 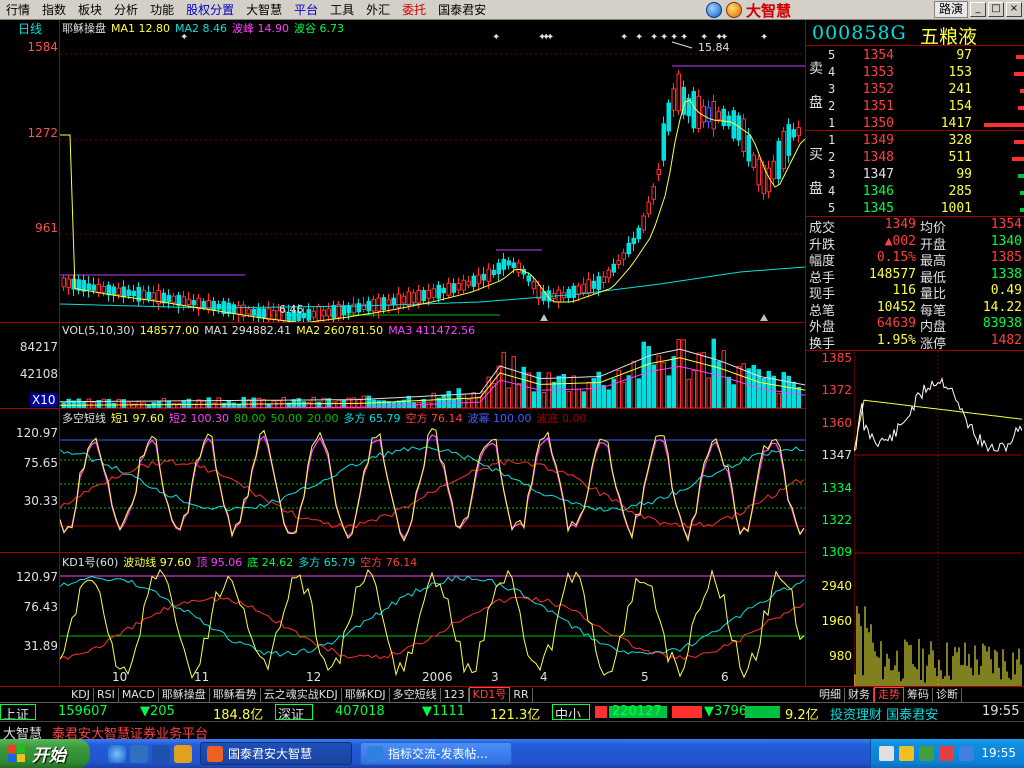 I want to click on taskbar-task: 国泰君安大智慧, so click(x=276, y=753).